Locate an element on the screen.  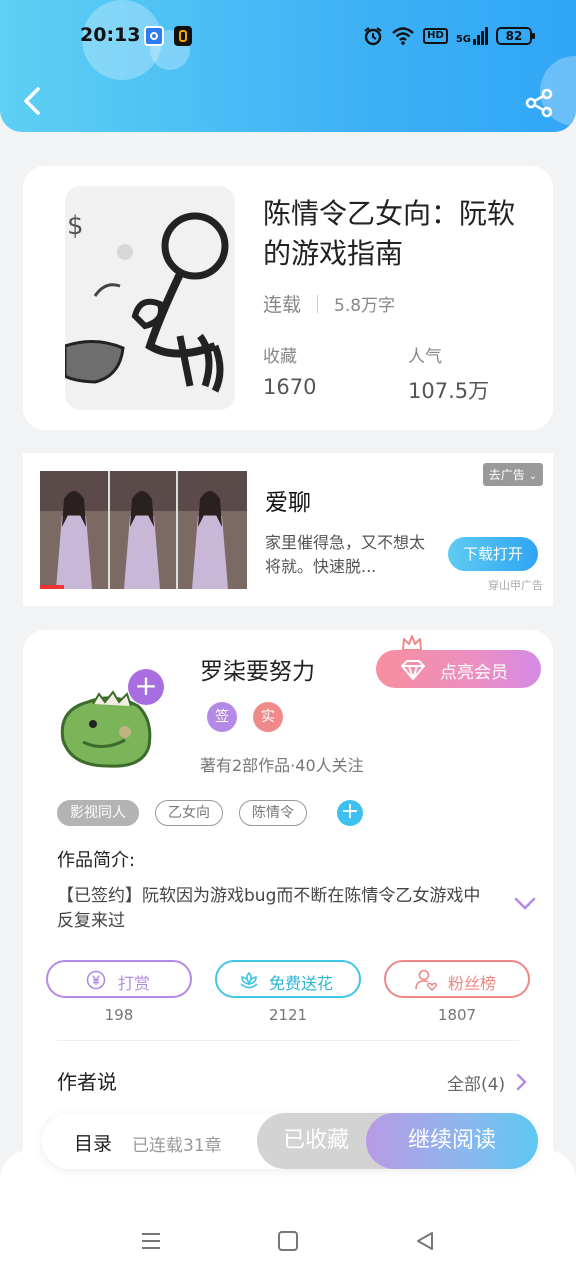
tip-button: 打赏 is located at coordinates (119, 979).